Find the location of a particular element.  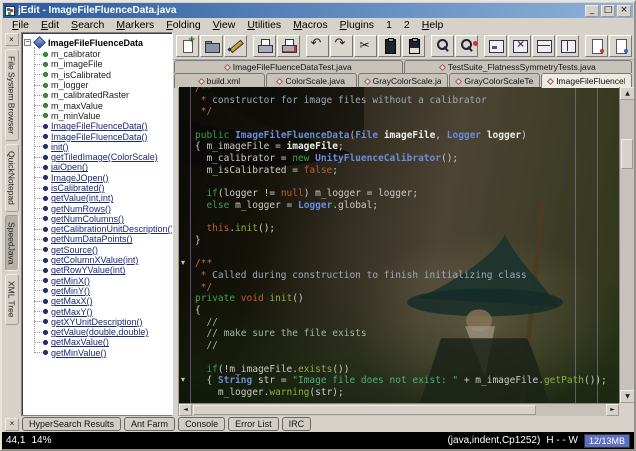

menu-edit: Edit is located at coordinates (50, 25).